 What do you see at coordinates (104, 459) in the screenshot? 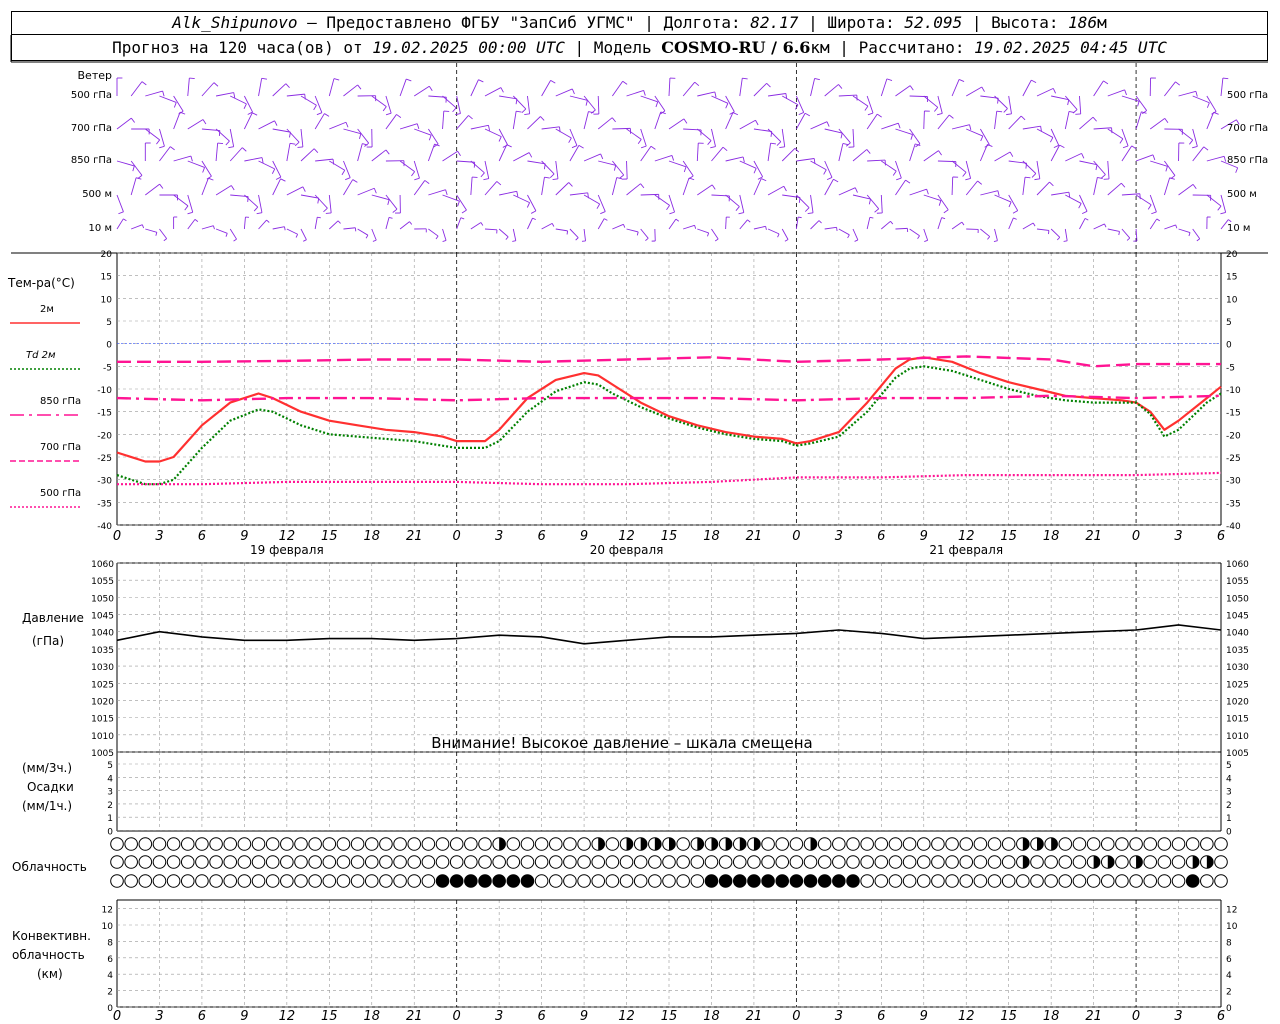
I see `temp-tick-label-left: -25` at bounding box center [104, 459].